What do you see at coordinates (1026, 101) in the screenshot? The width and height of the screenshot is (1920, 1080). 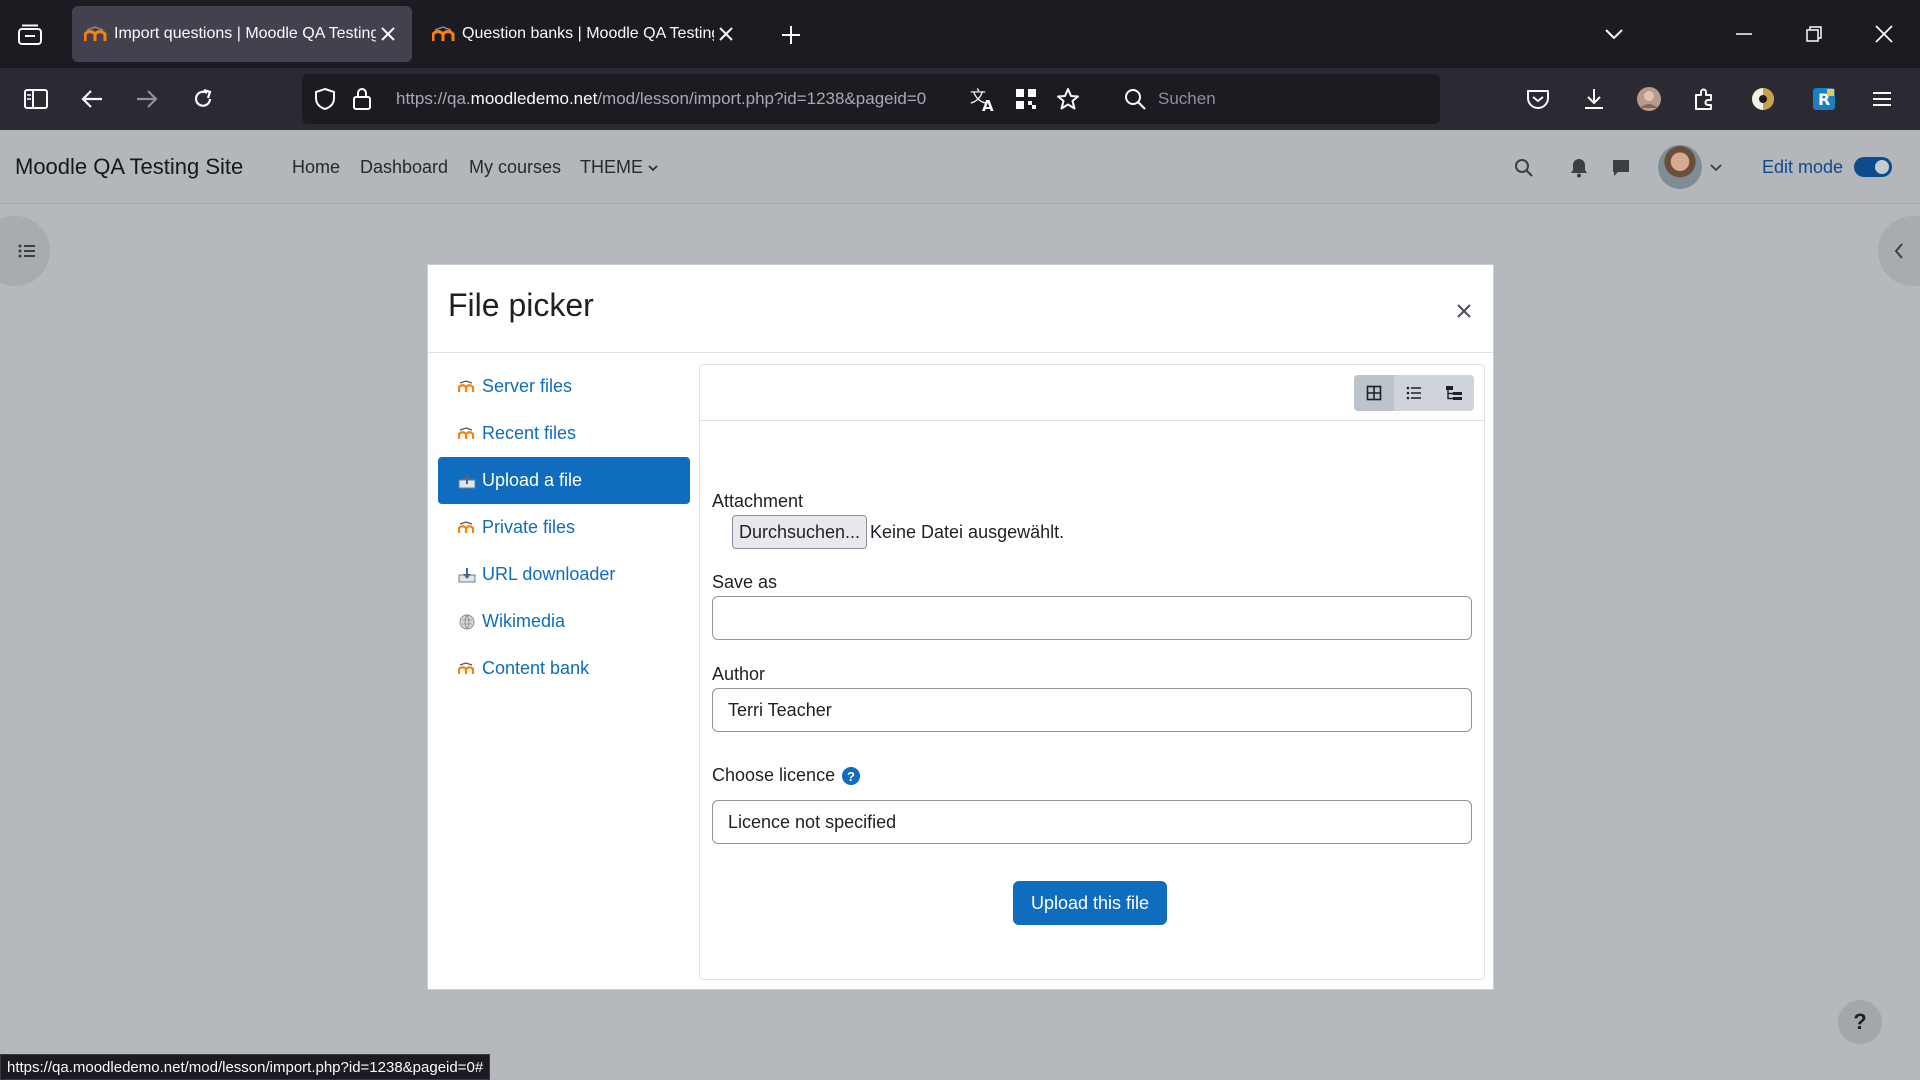 I see `qr-code-icon` at bounding box center [1026, 101].